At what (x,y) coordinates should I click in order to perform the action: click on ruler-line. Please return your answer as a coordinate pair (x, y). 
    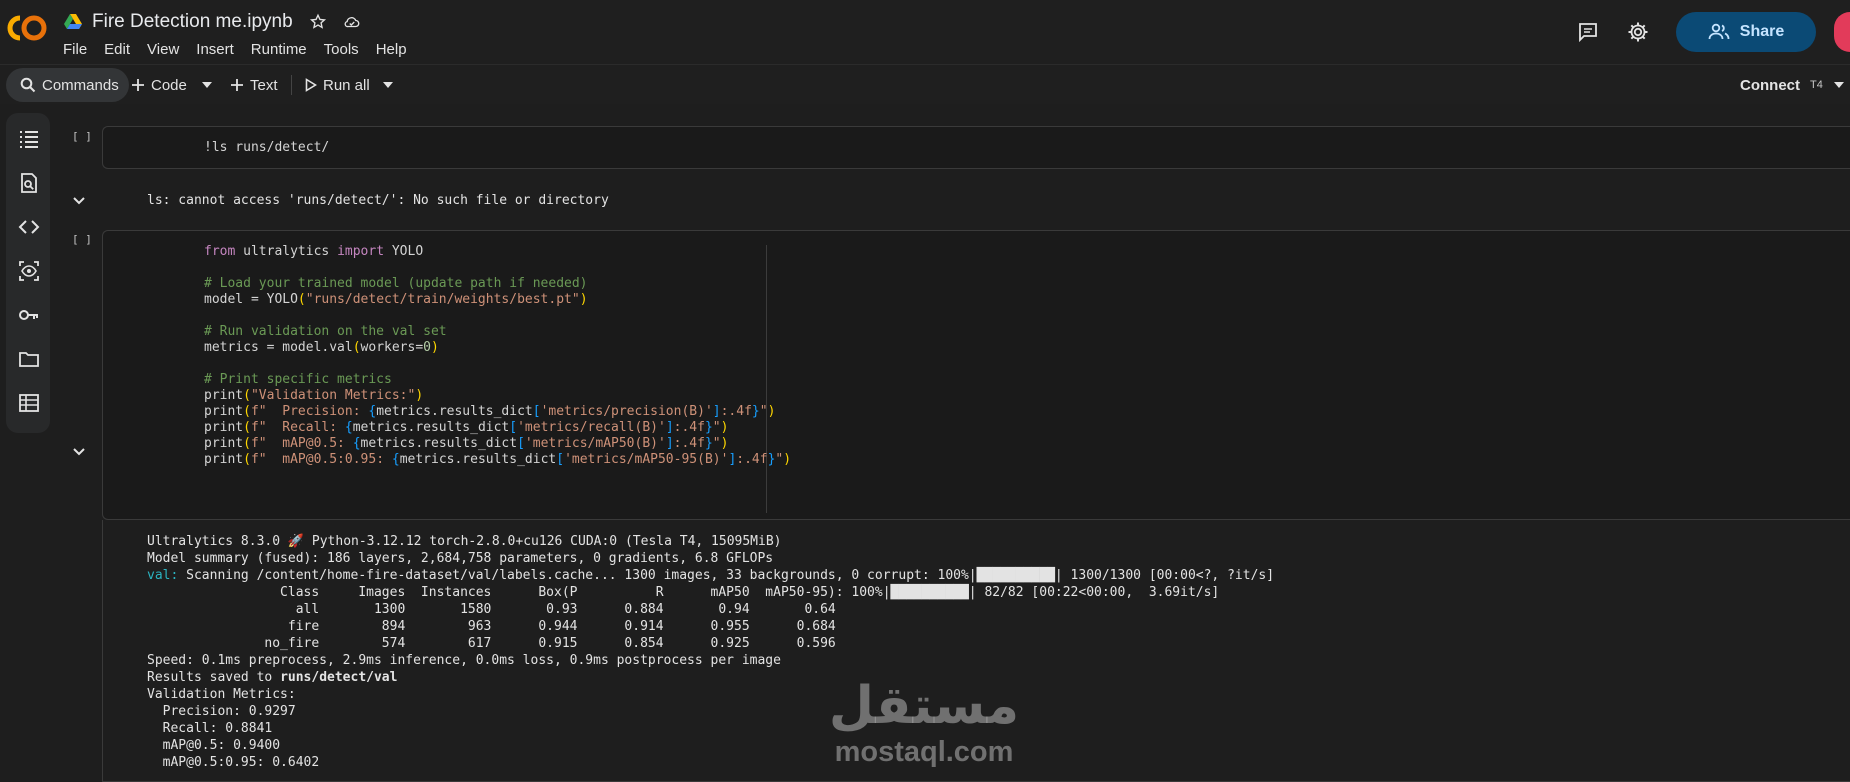
    Looking at the image, I should click on (766, 379).